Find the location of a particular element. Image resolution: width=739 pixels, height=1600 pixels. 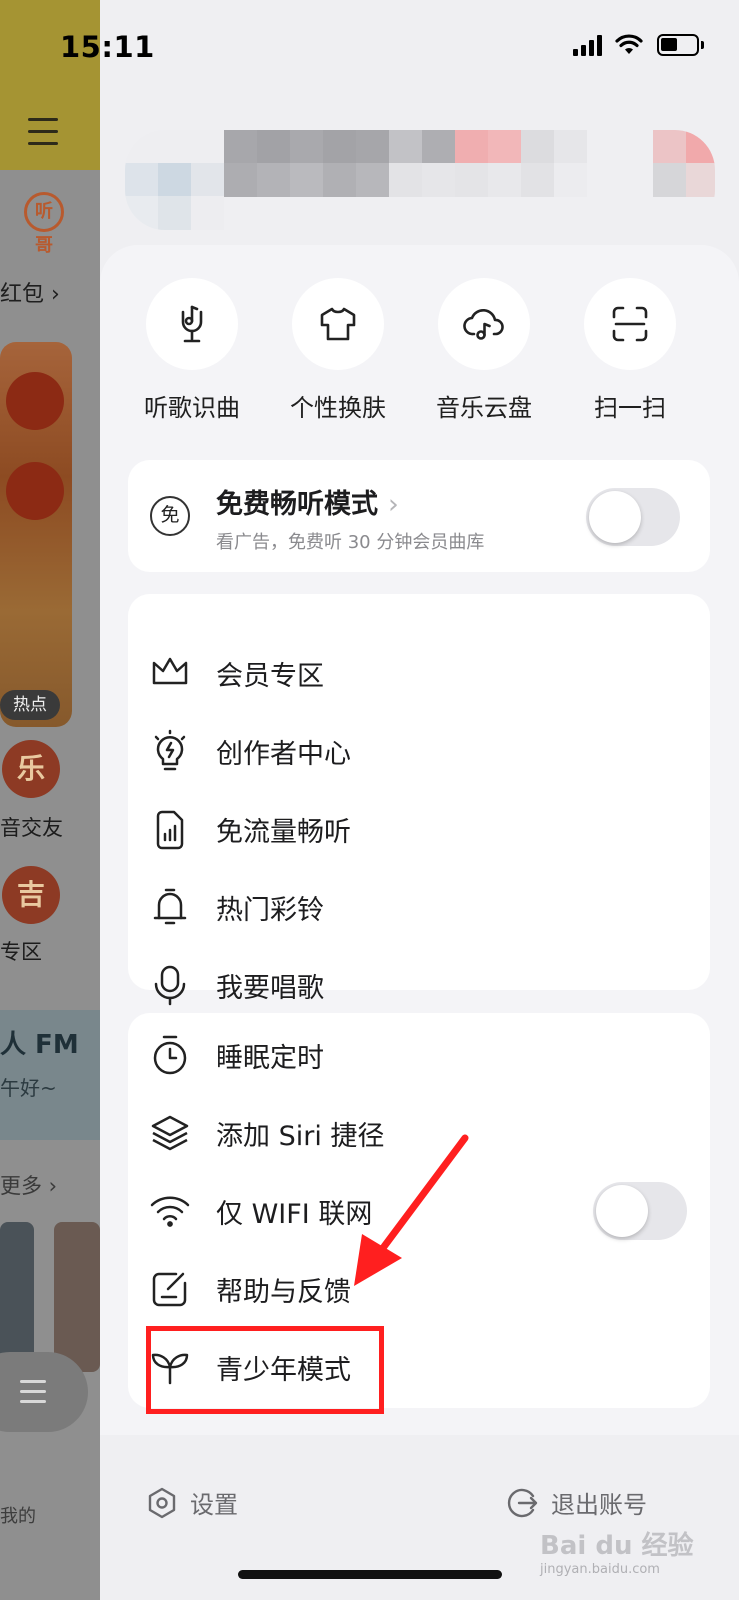

free-mode-toggle is located at coordinates (633, 517).